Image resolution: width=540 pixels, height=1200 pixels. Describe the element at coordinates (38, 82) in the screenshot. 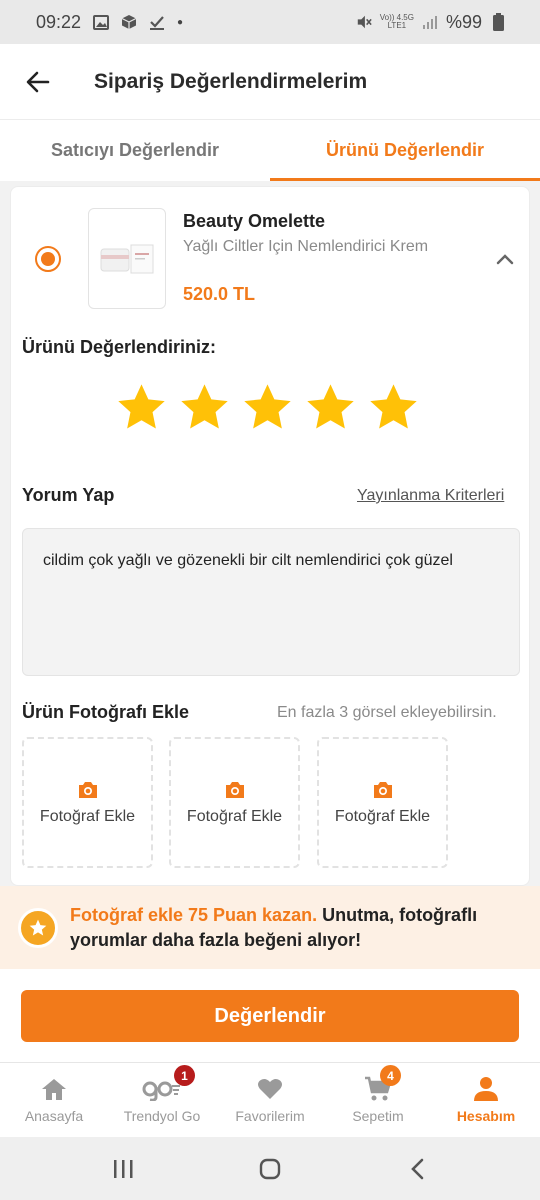

I see `back-arrow-icon` at that location.